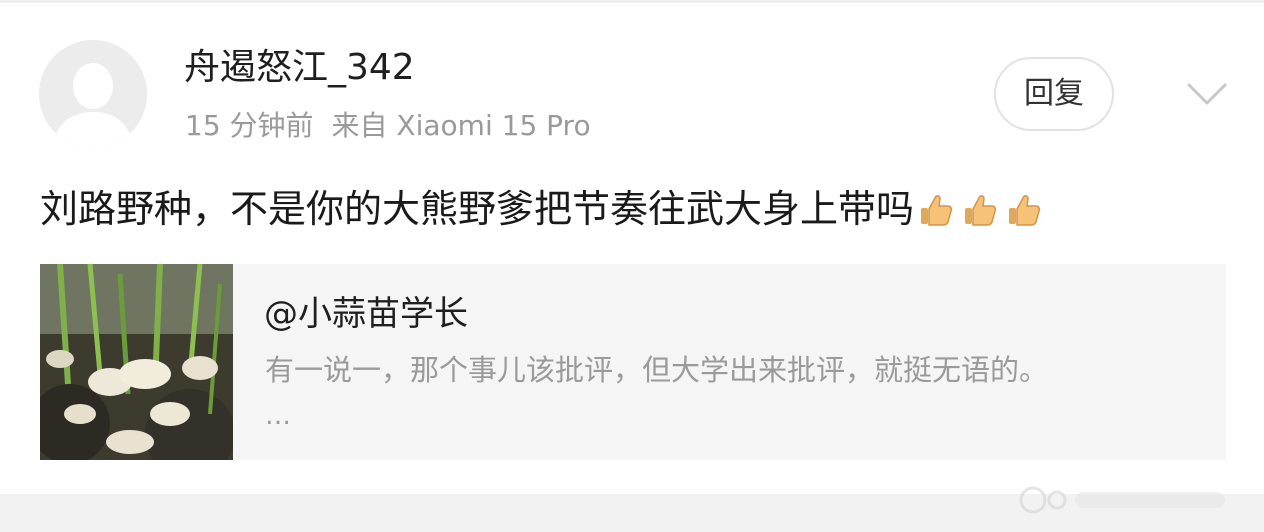 This screenshot has height=532, width=1264. I want to click on post-meta: 15 分钟前 来自 Xiaomi 15 Pro, so click(388, 126).